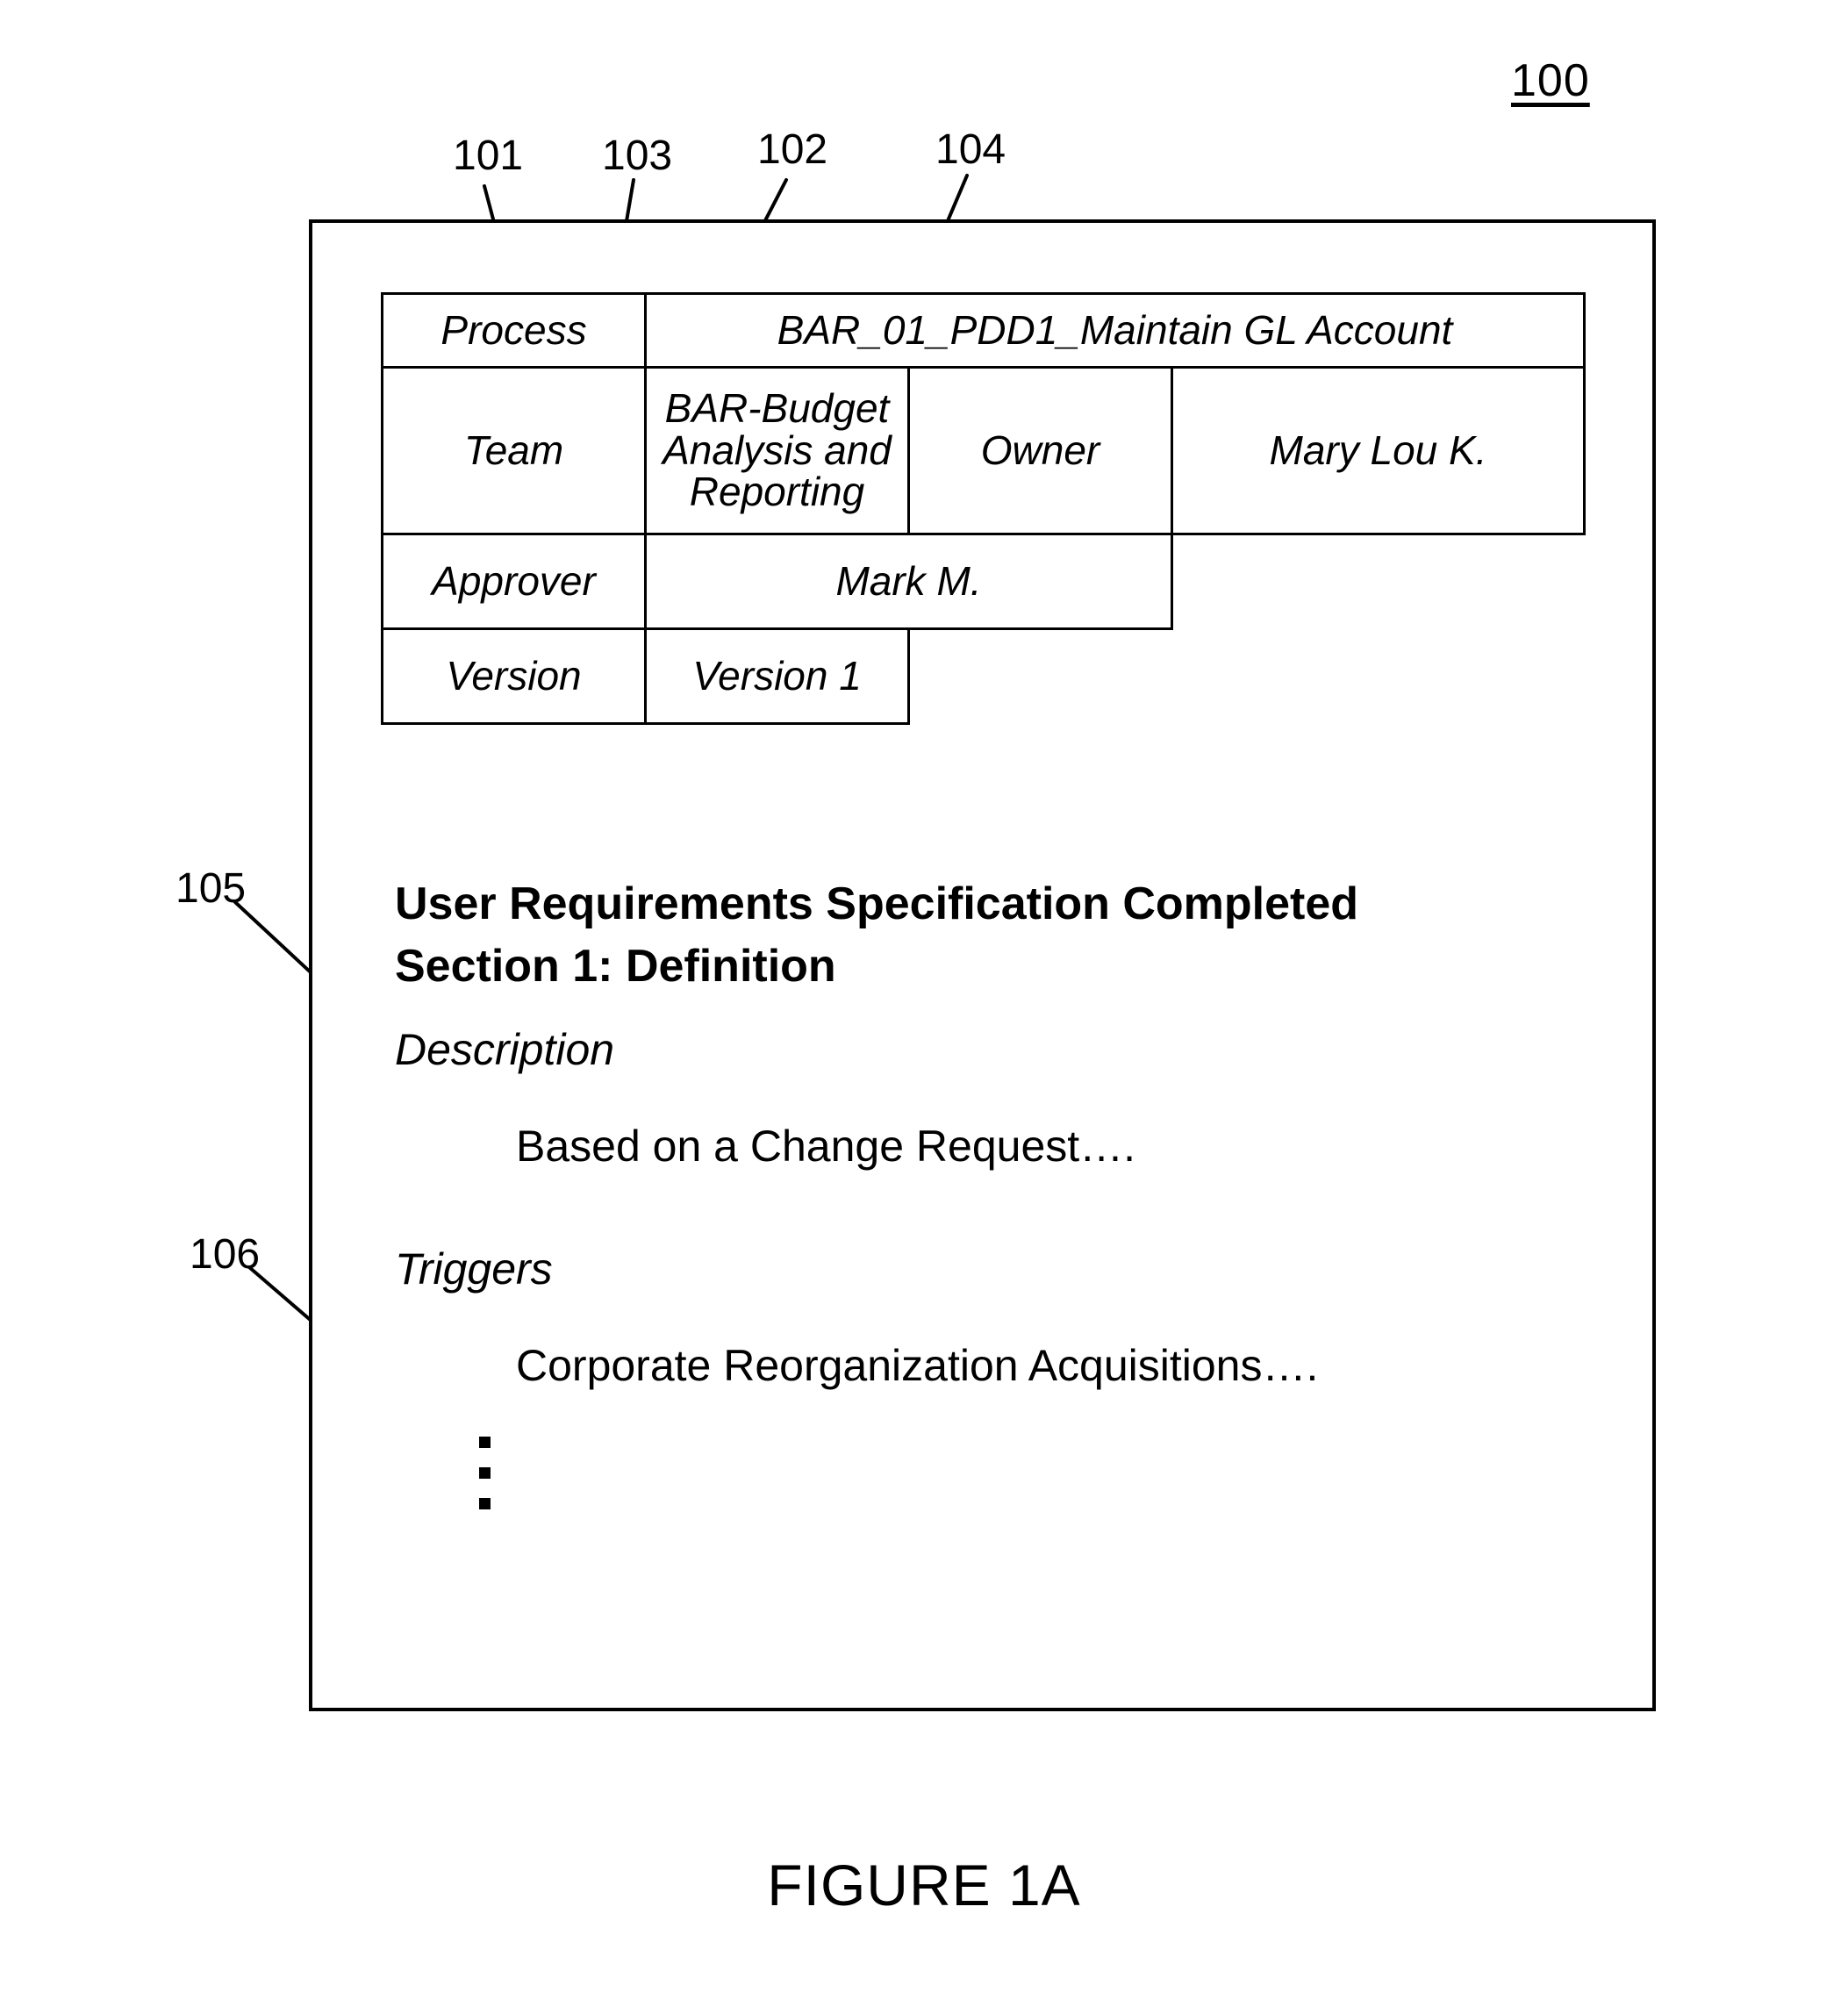  Describe the element at coordinates (917, 1365) in the screenshot. I see `triggers-text: Corporate Reorganization Acquisitions….` at that location.